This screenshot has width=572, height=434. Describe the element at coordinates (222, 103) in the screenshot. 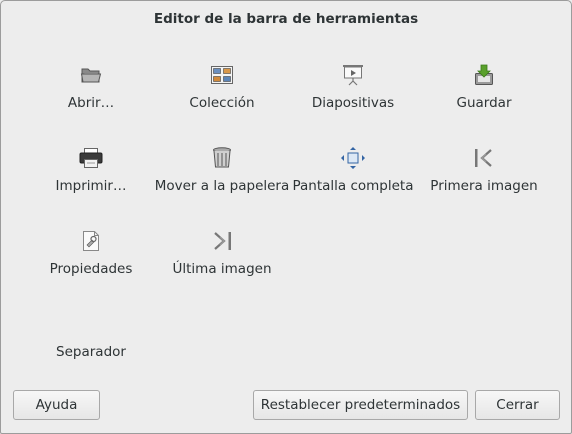

I see `tool-label: Colección` at that location.